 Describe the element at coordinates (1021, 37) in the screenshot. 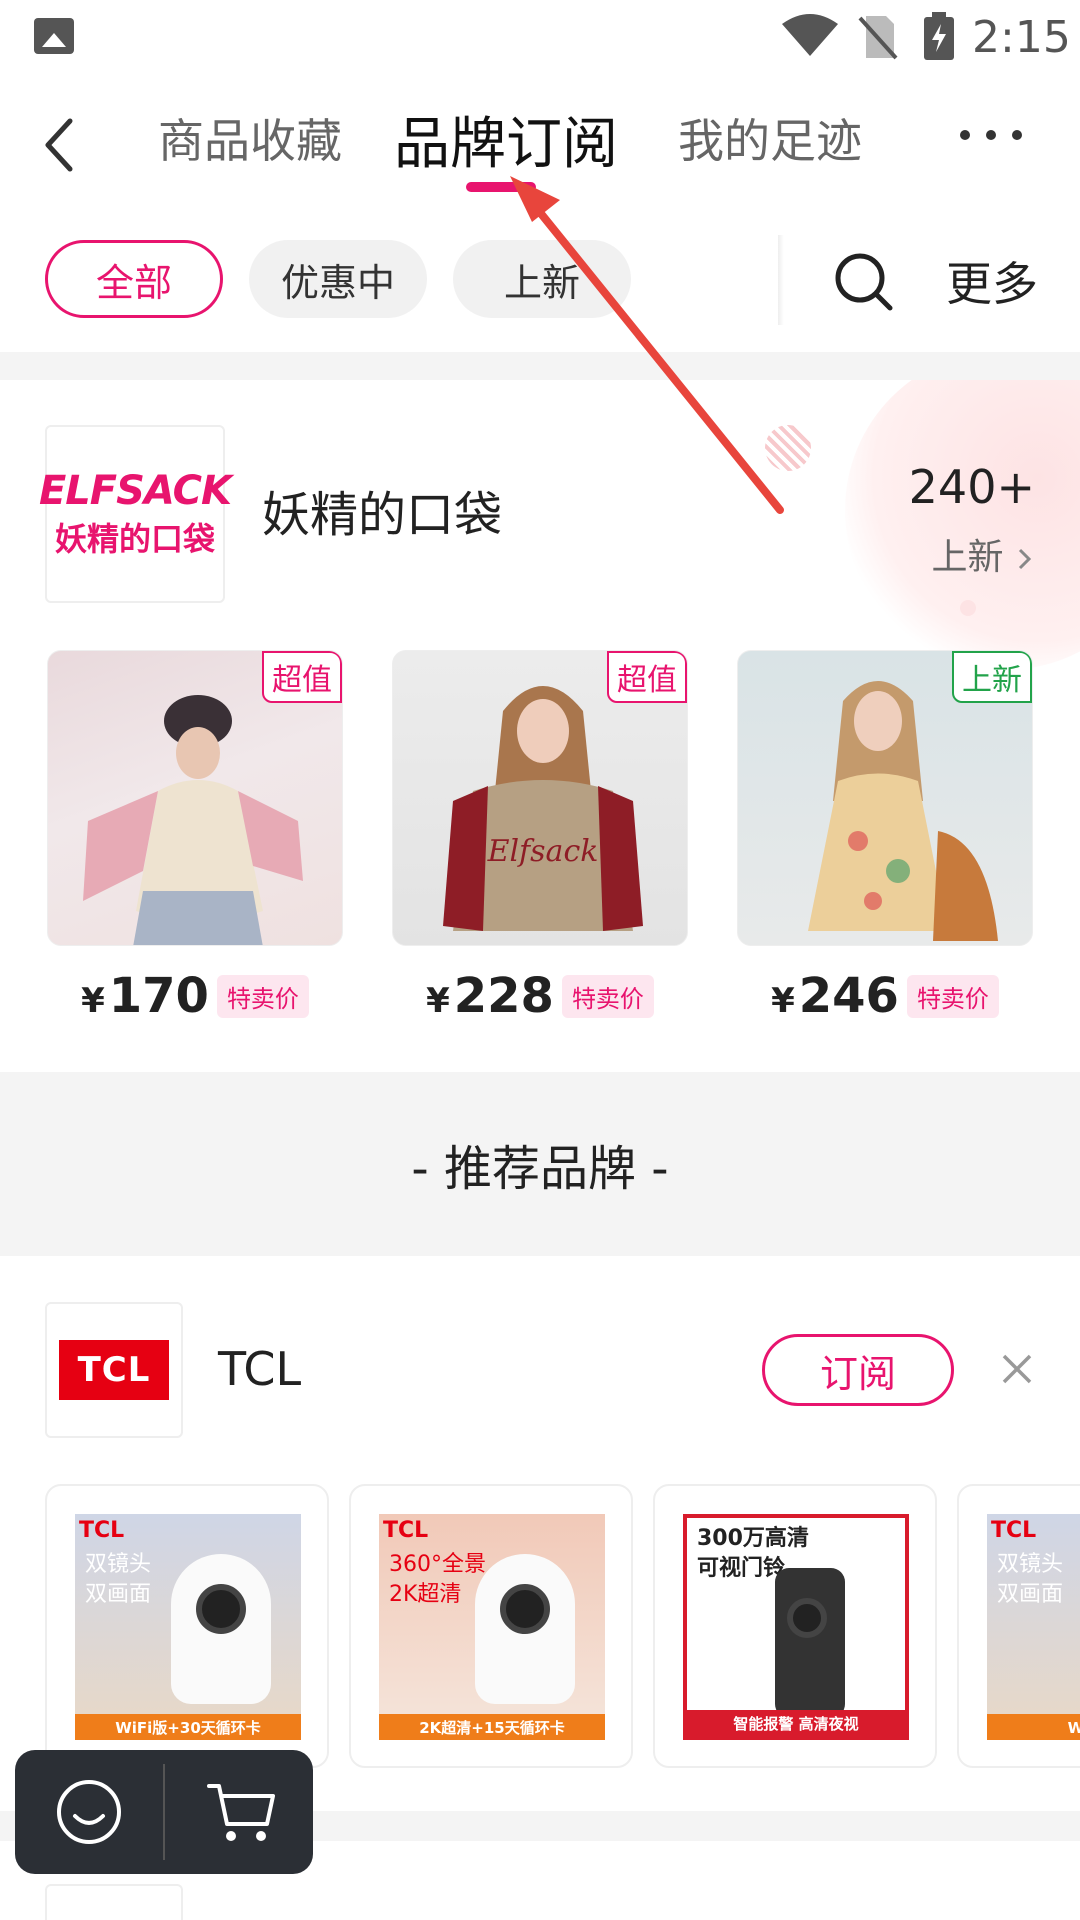

I see `clock: 2:15` at that location.